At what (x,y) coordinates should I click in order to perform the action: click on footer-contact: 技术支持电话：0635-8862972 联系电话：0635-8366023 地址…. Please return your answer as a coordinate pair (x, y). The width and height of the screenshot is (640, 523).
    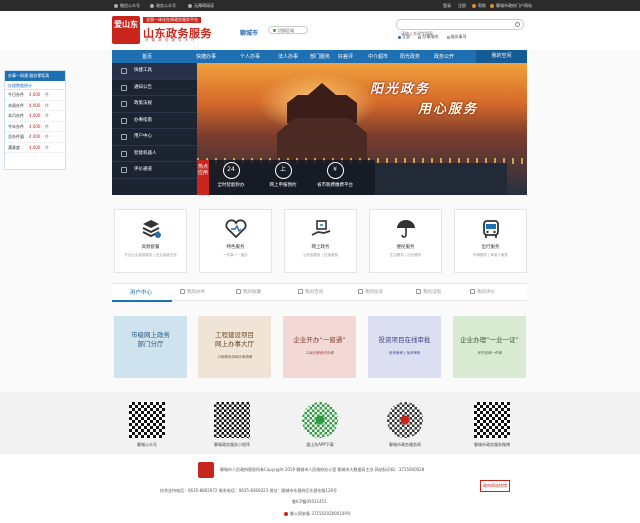
    Looking at the image, I should click on (249, 490).